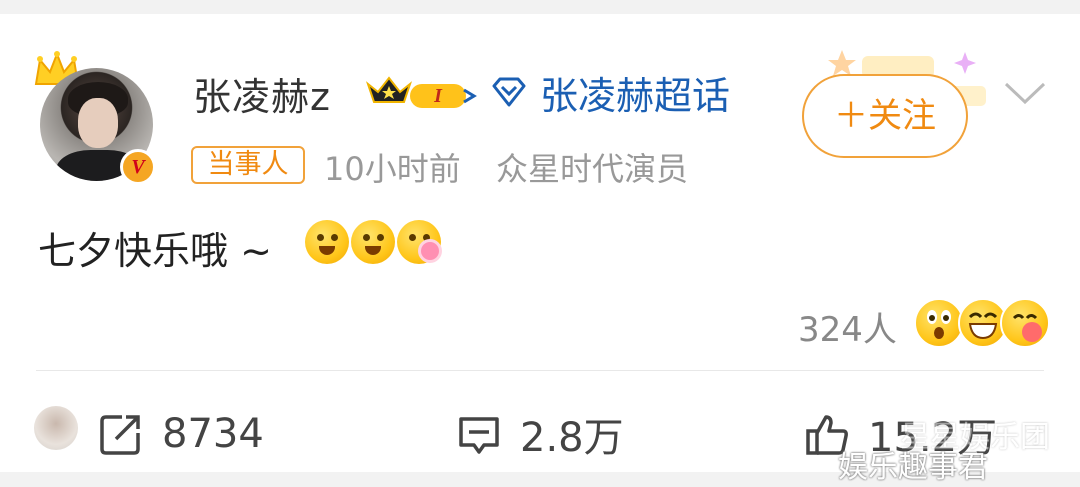 The height and width of the screenshot is (487, 1080). Describe the element at coordinates (421, 92) in the screenshot. I see `vip-level-badge-icon: I` at that location.